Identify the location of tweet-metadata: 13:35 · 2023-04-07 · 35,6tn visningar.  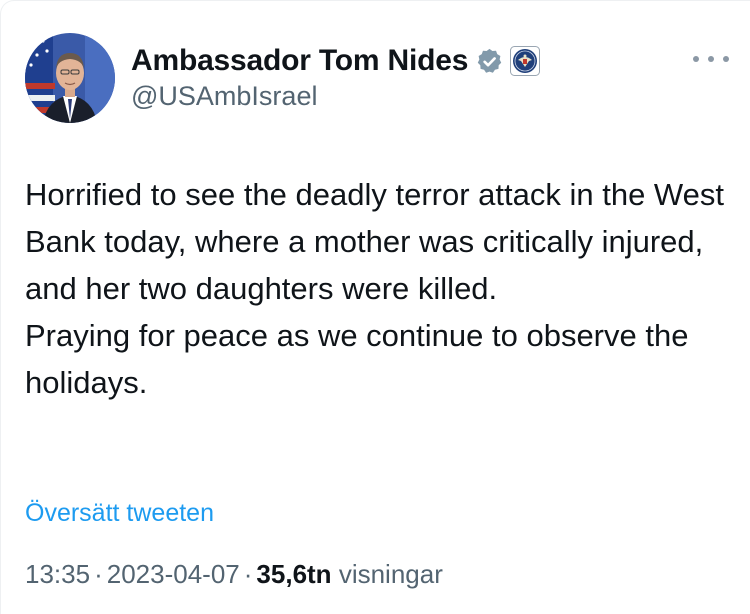
(234, 574).